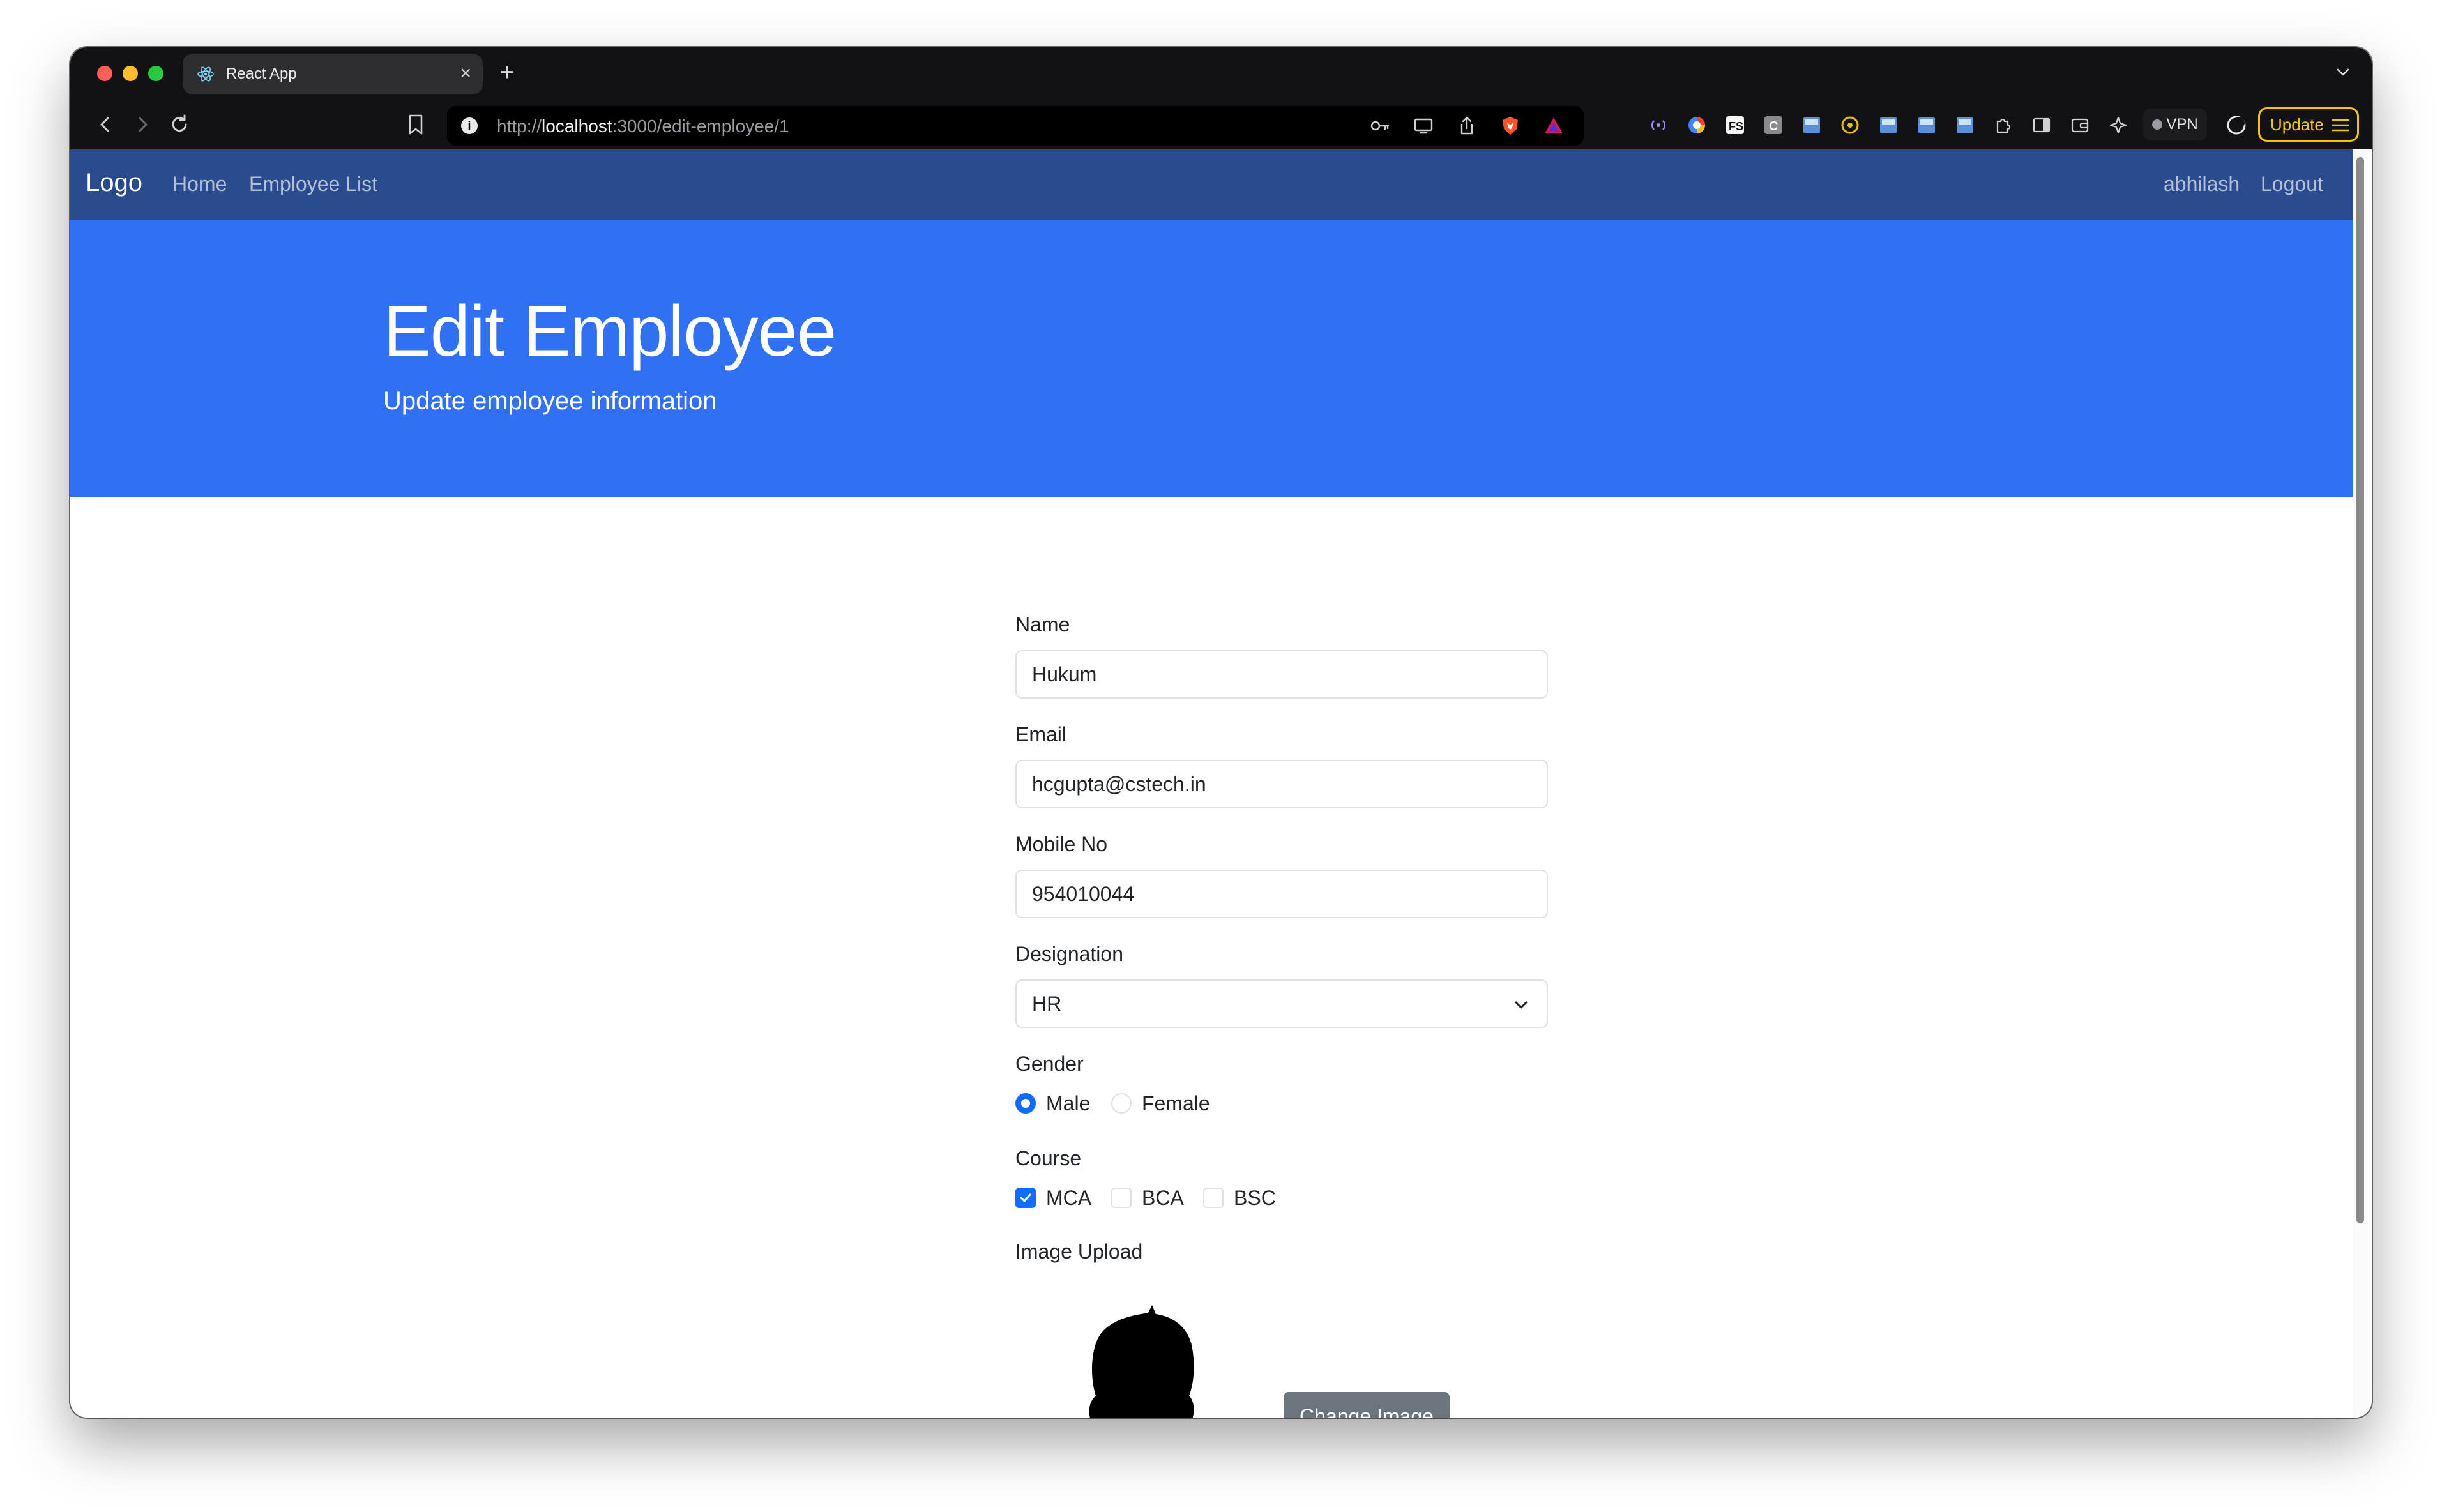  I want to click on fs-extension-icon: FS, so click(1735, 125).